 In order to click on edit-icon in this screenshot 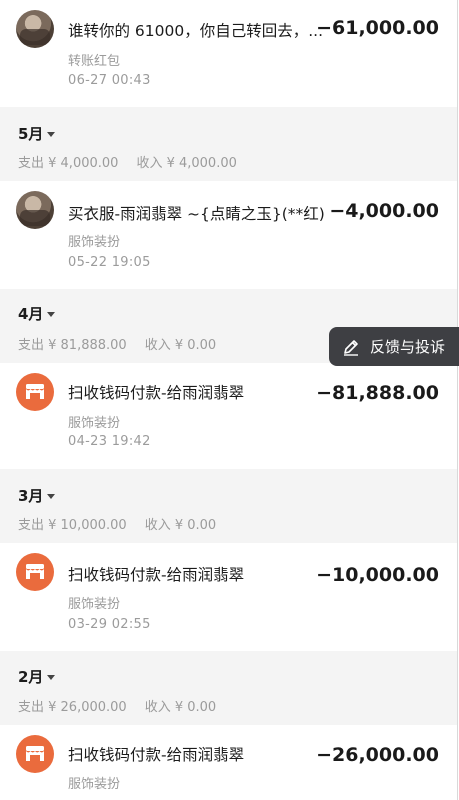, I will do `click(351, 347)`.